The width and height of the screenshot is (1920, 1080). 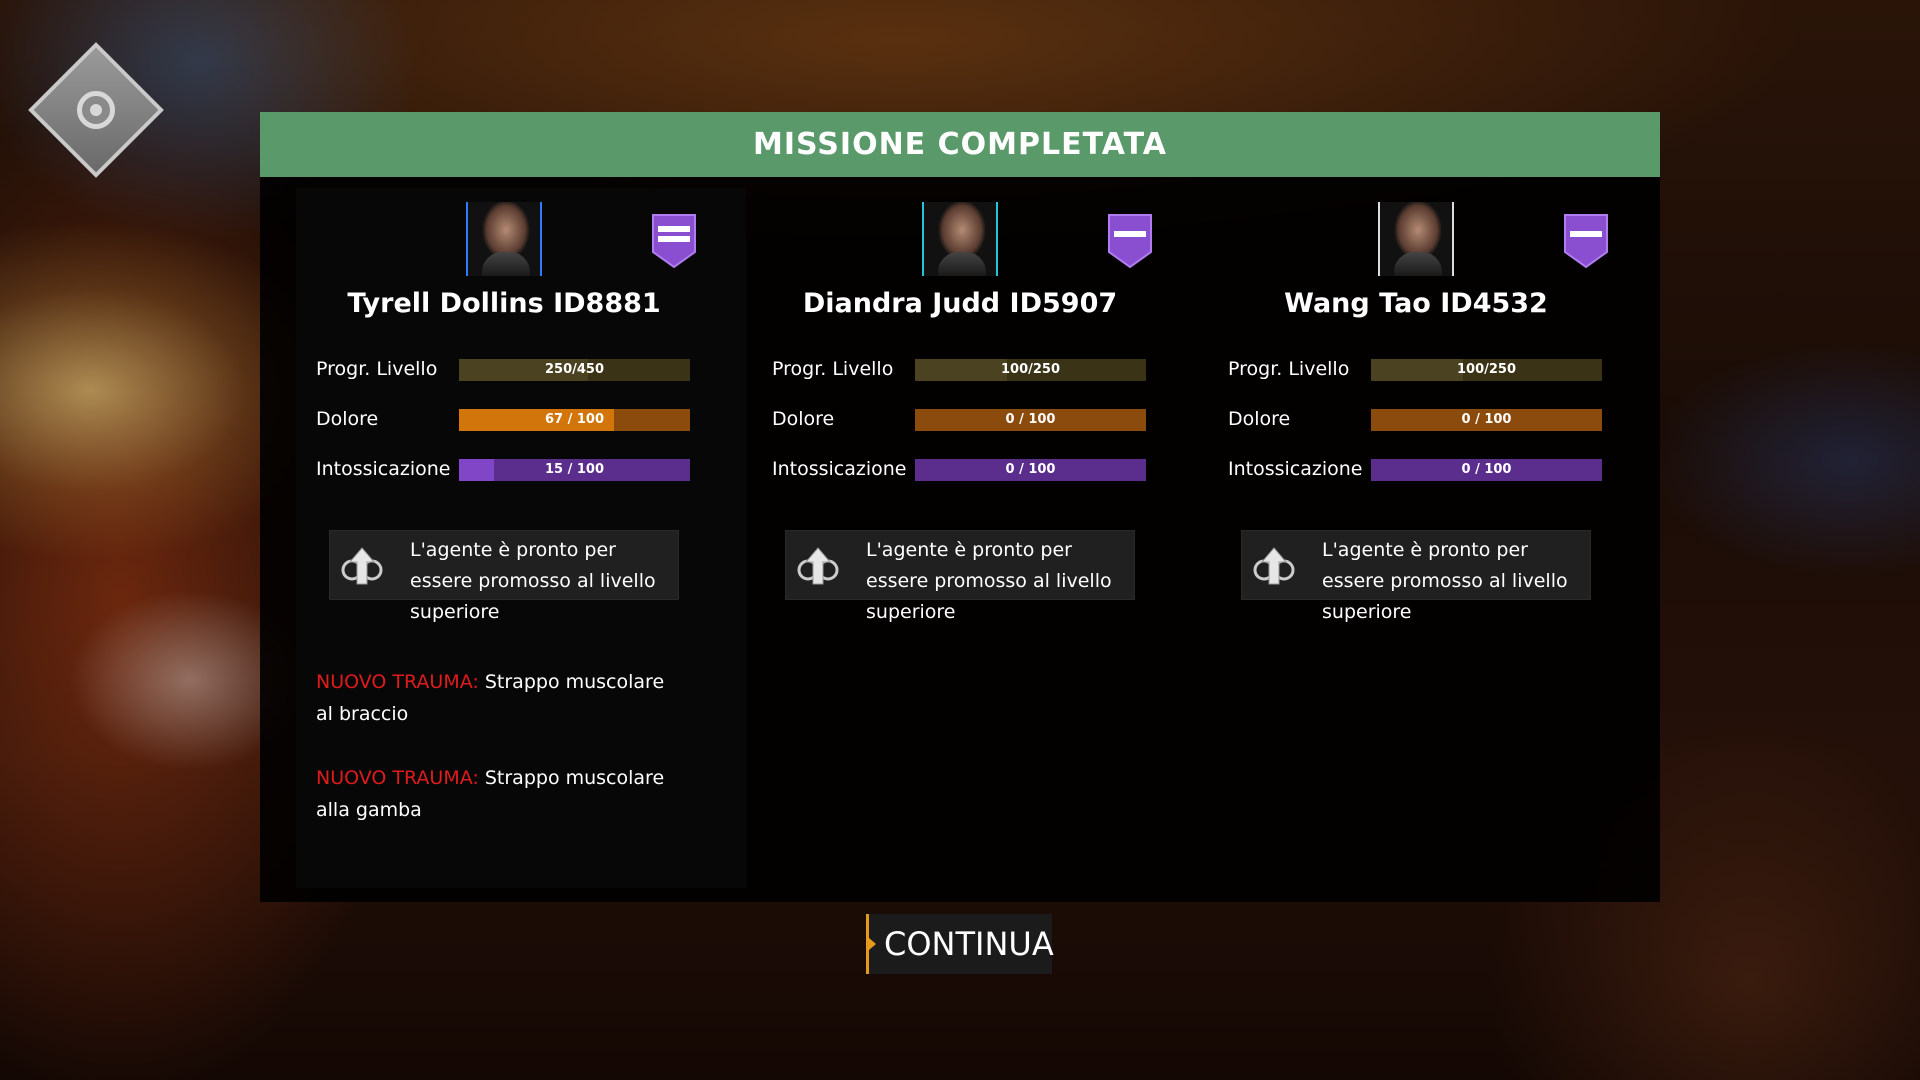 I want to click on bar-value: 15 / 100, so click(x=574, y=469).